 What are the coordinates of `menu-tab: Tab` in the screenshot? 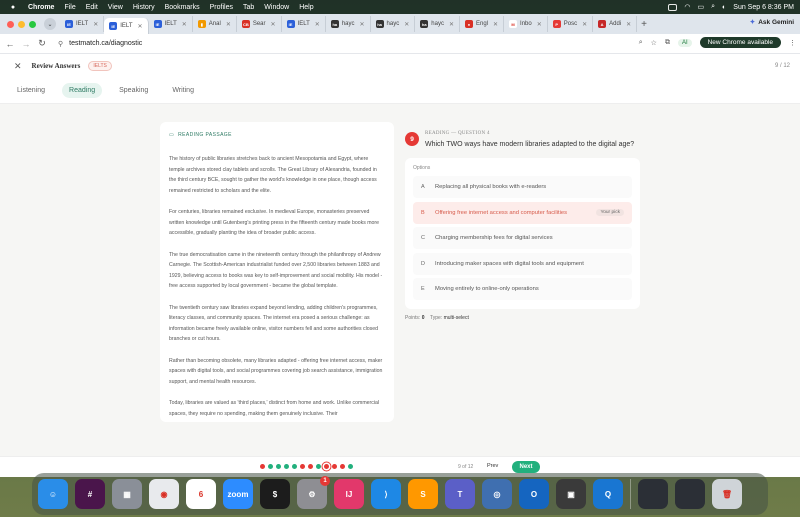 It's located at (248, 7).